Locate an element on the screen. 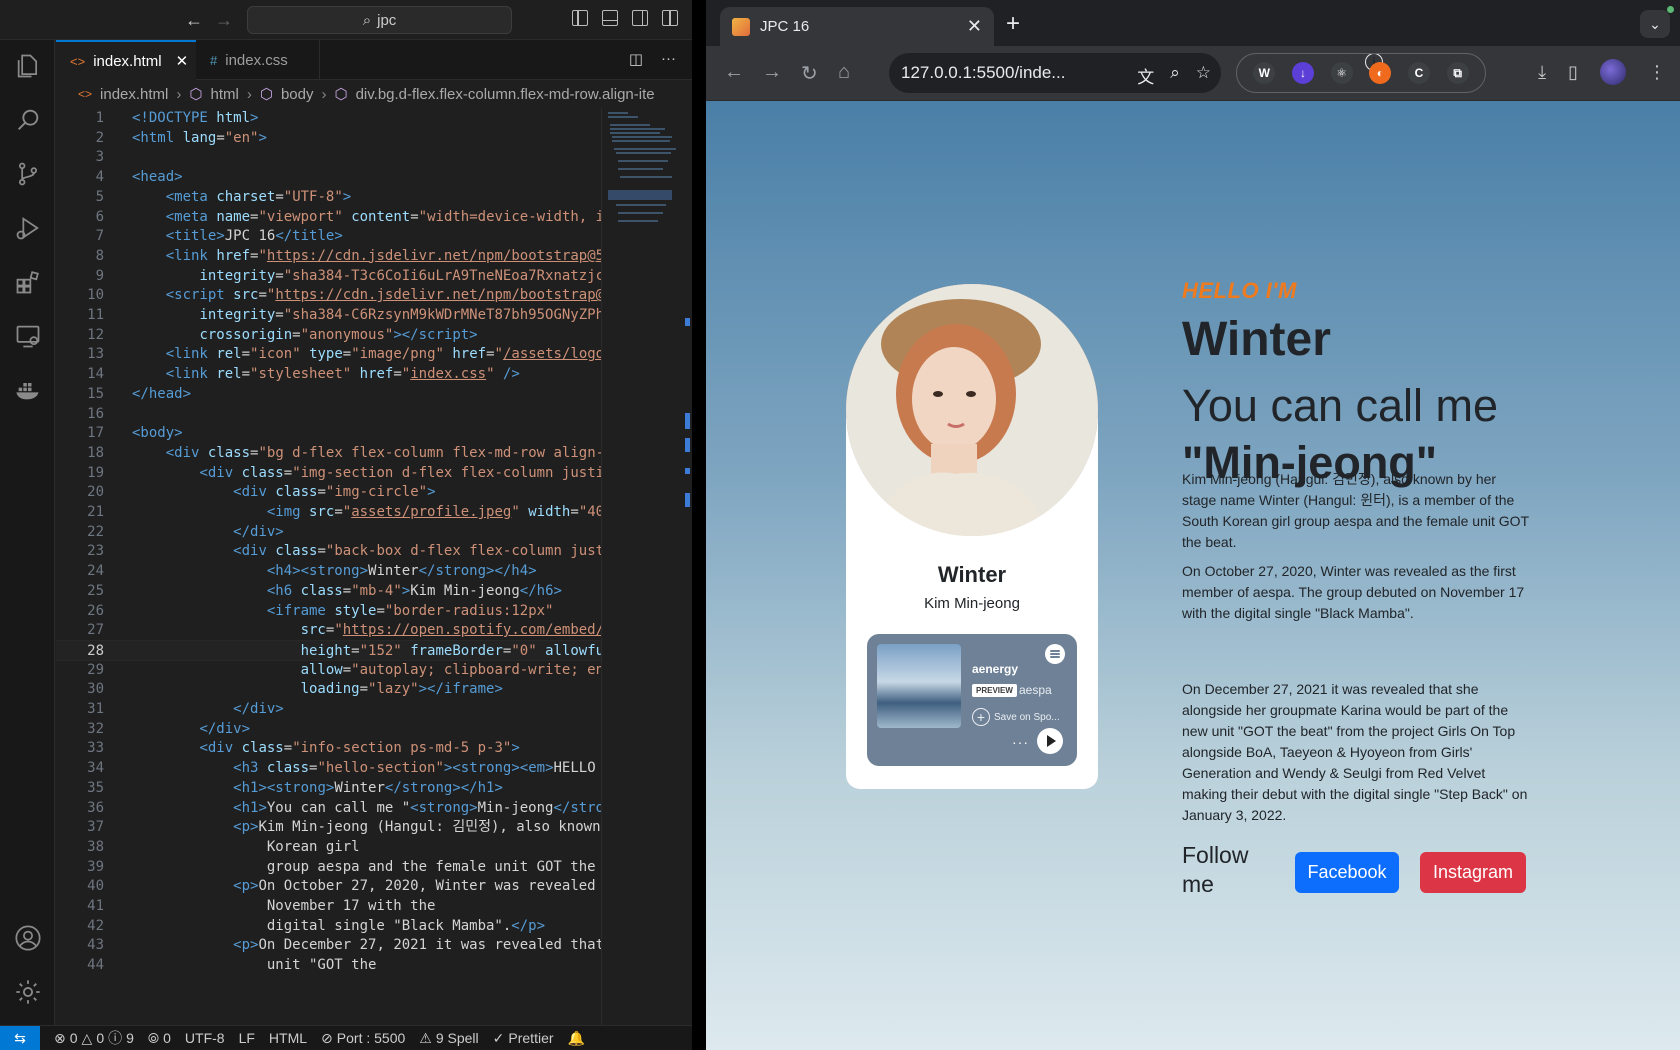 Image resolution: width=1680 pixels, height=1050 pixels. code-line: 32 </div> is located at coordinates (328, 729).